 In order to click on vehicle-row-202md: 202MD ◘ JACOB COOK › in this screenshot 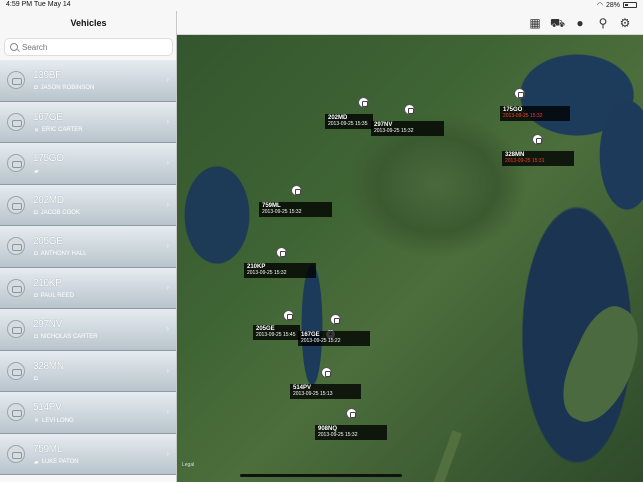, I will do `click(88, 205)`.